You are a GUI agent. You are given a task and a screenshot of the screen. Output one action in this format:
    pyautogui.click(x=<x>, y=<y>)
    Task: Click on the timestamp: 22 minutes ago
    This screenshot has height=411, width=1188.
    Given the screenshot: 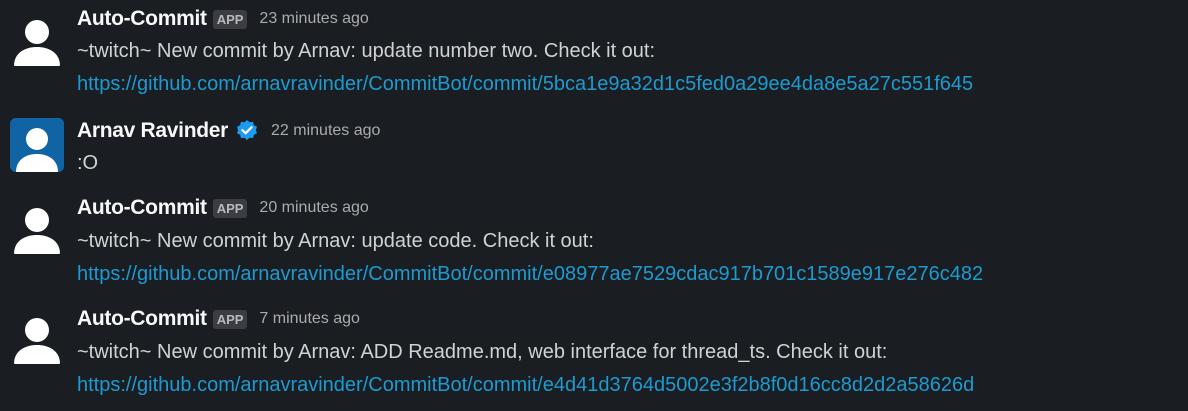 What is the action you would take?
    pyautogui.click(x=325, y=131)
    